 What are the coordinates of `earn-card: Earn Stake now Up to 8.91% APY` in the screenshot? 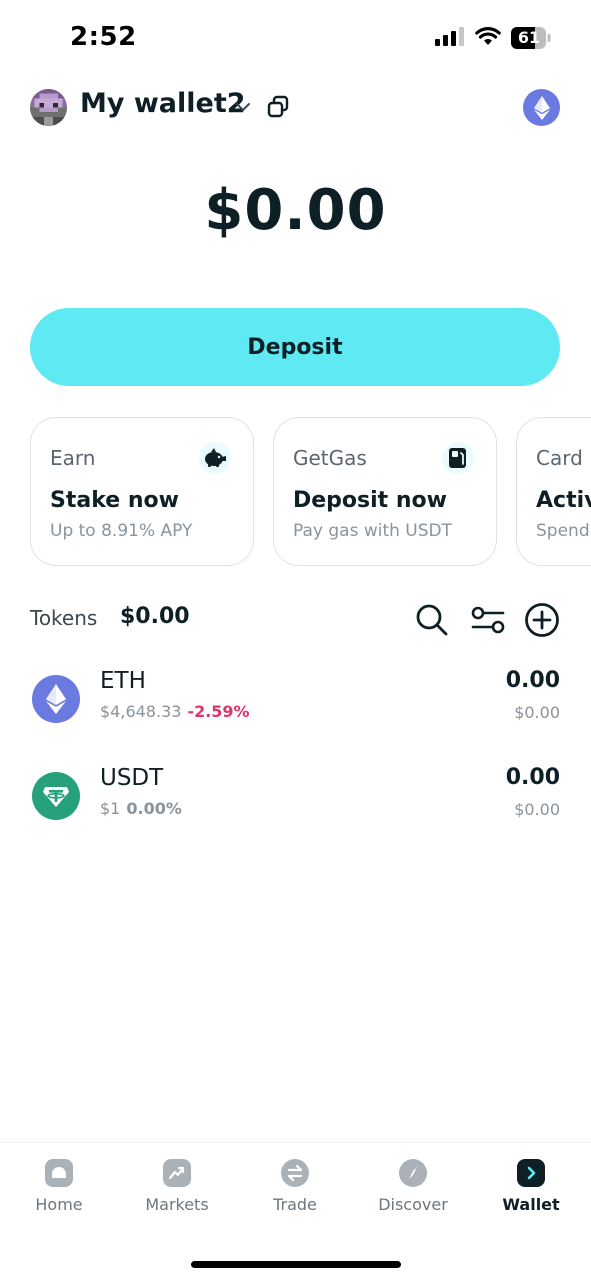 It's located at (142, 491).